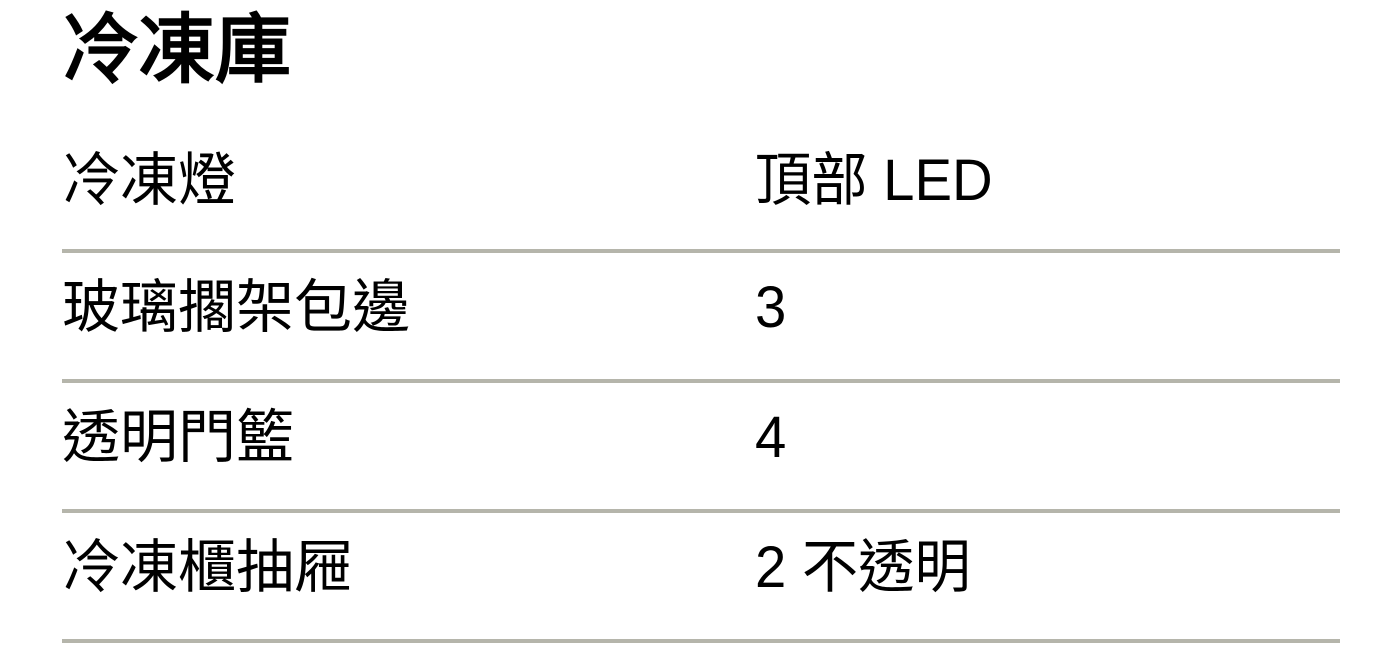 The height and width of the screenshot is (663, 1400). What do you see at coordinates (178, 437) in the screenshot?
I see `spec-label-clear-door-bins: 透明門籃` at bounding box center [178, 437].